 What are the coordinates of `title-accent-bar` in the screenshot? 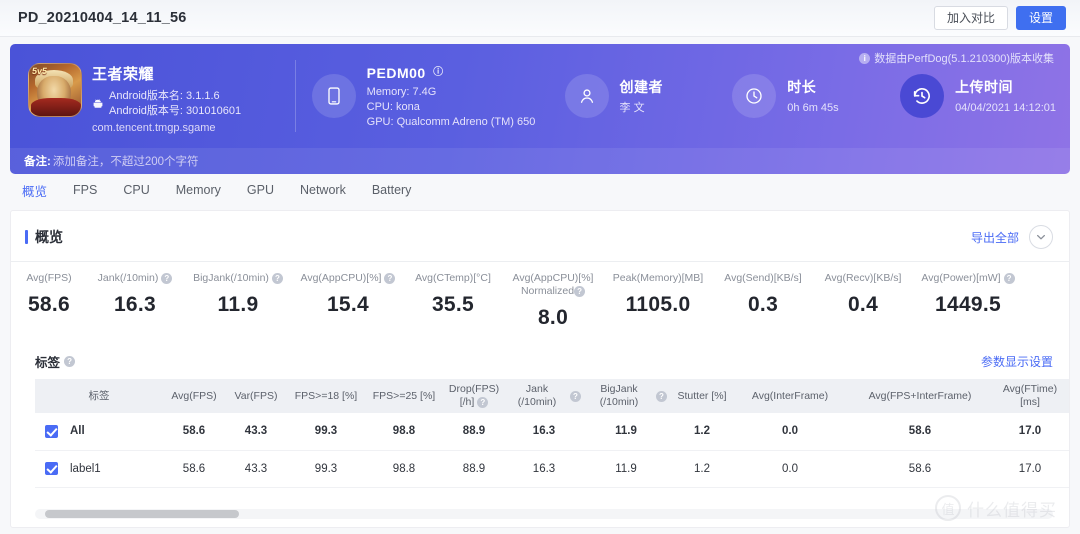 It's located at (26, 237).